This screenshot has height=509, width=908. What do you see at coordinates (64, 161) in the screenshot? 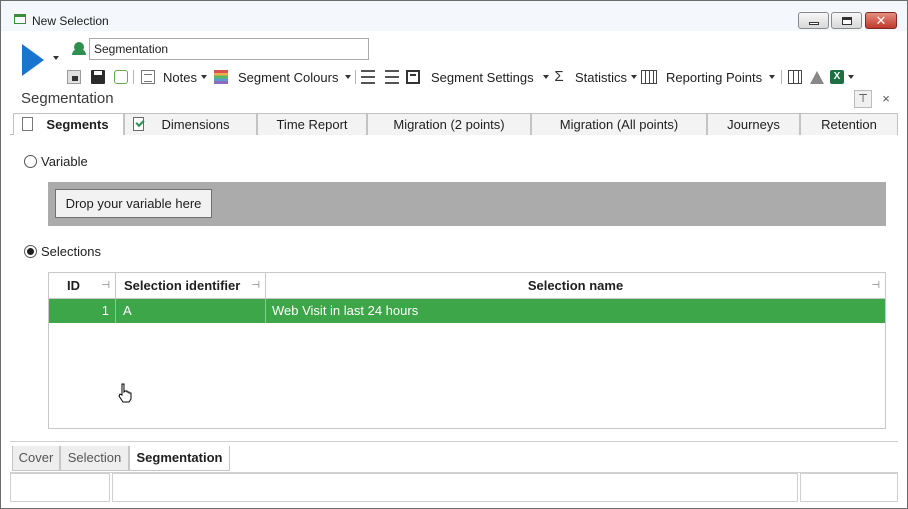
I see `variable-radio-label: Variable` at bounding box center [64, 161].